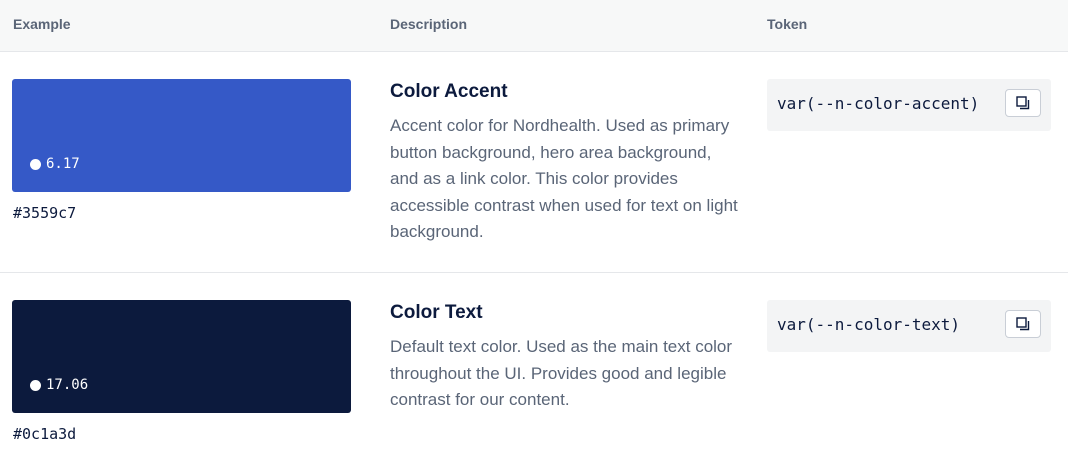  What do you see at coordinates (787, 24) in the screenshot?
I see `column-header-token: Token` at bounding box center [787, 24].